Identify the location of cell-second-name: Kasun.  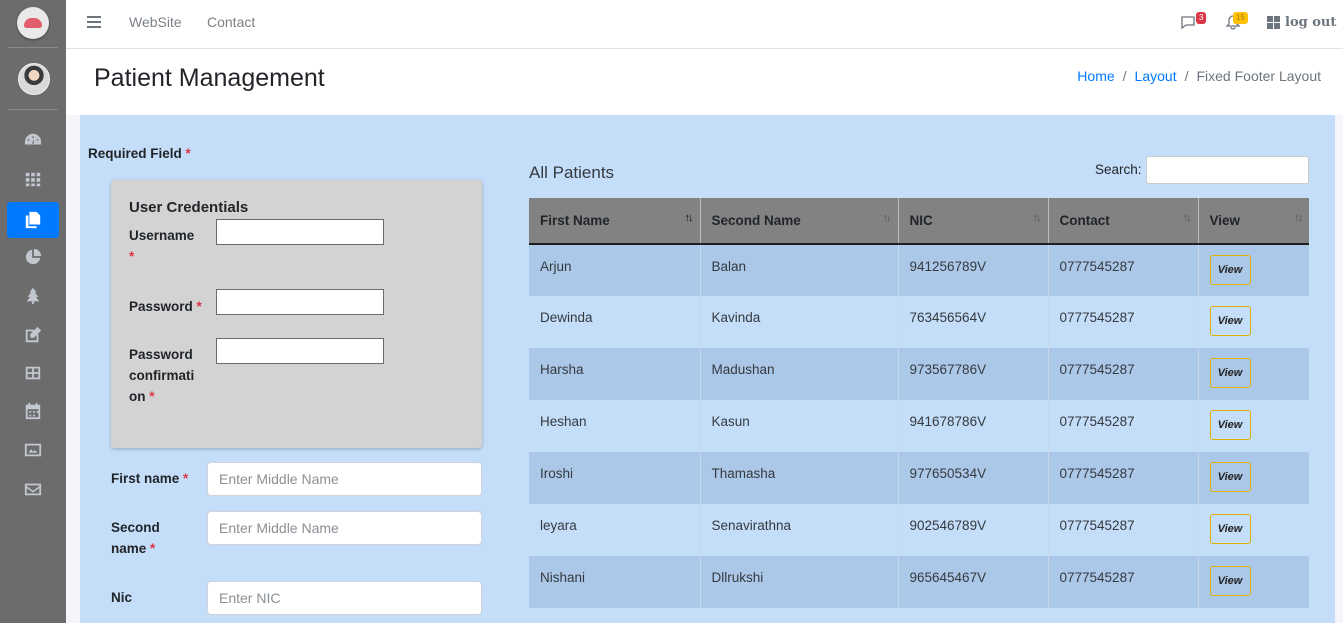
(799, 426).